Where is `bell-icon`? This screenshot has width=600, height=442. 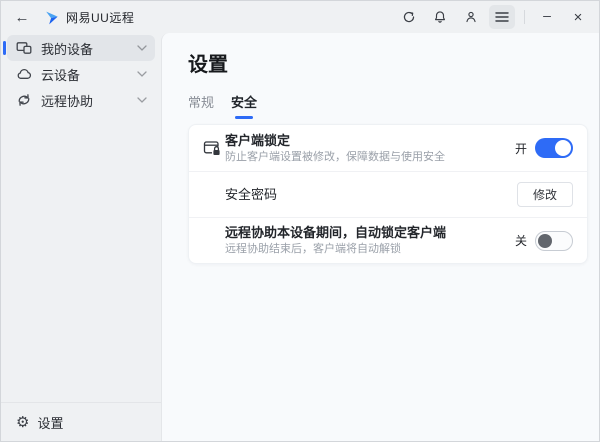 bell-icon is located at coordinates (440, 17).